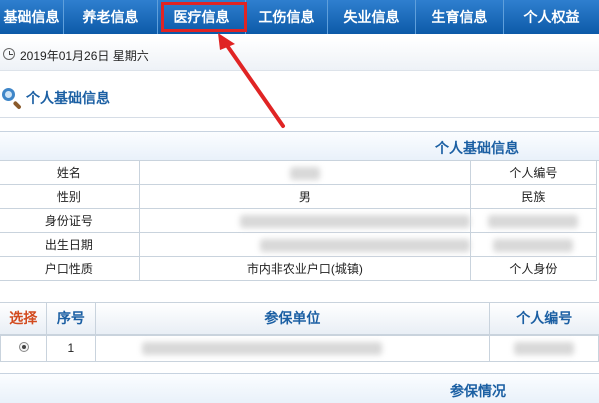  I want to click on label-id-number: 身份证号, so click(70, 220).